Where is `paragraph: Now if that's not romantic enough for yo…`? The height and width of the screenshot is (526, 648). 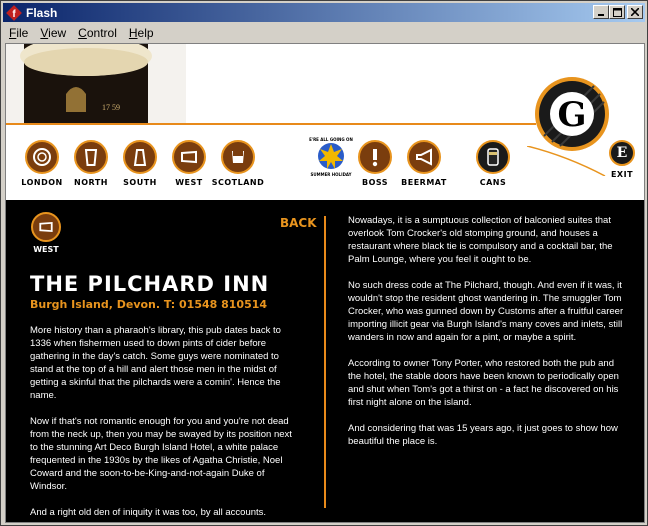 paragraph: Now if that's not romantic enough for yo… is located at coordinates (161, 454).